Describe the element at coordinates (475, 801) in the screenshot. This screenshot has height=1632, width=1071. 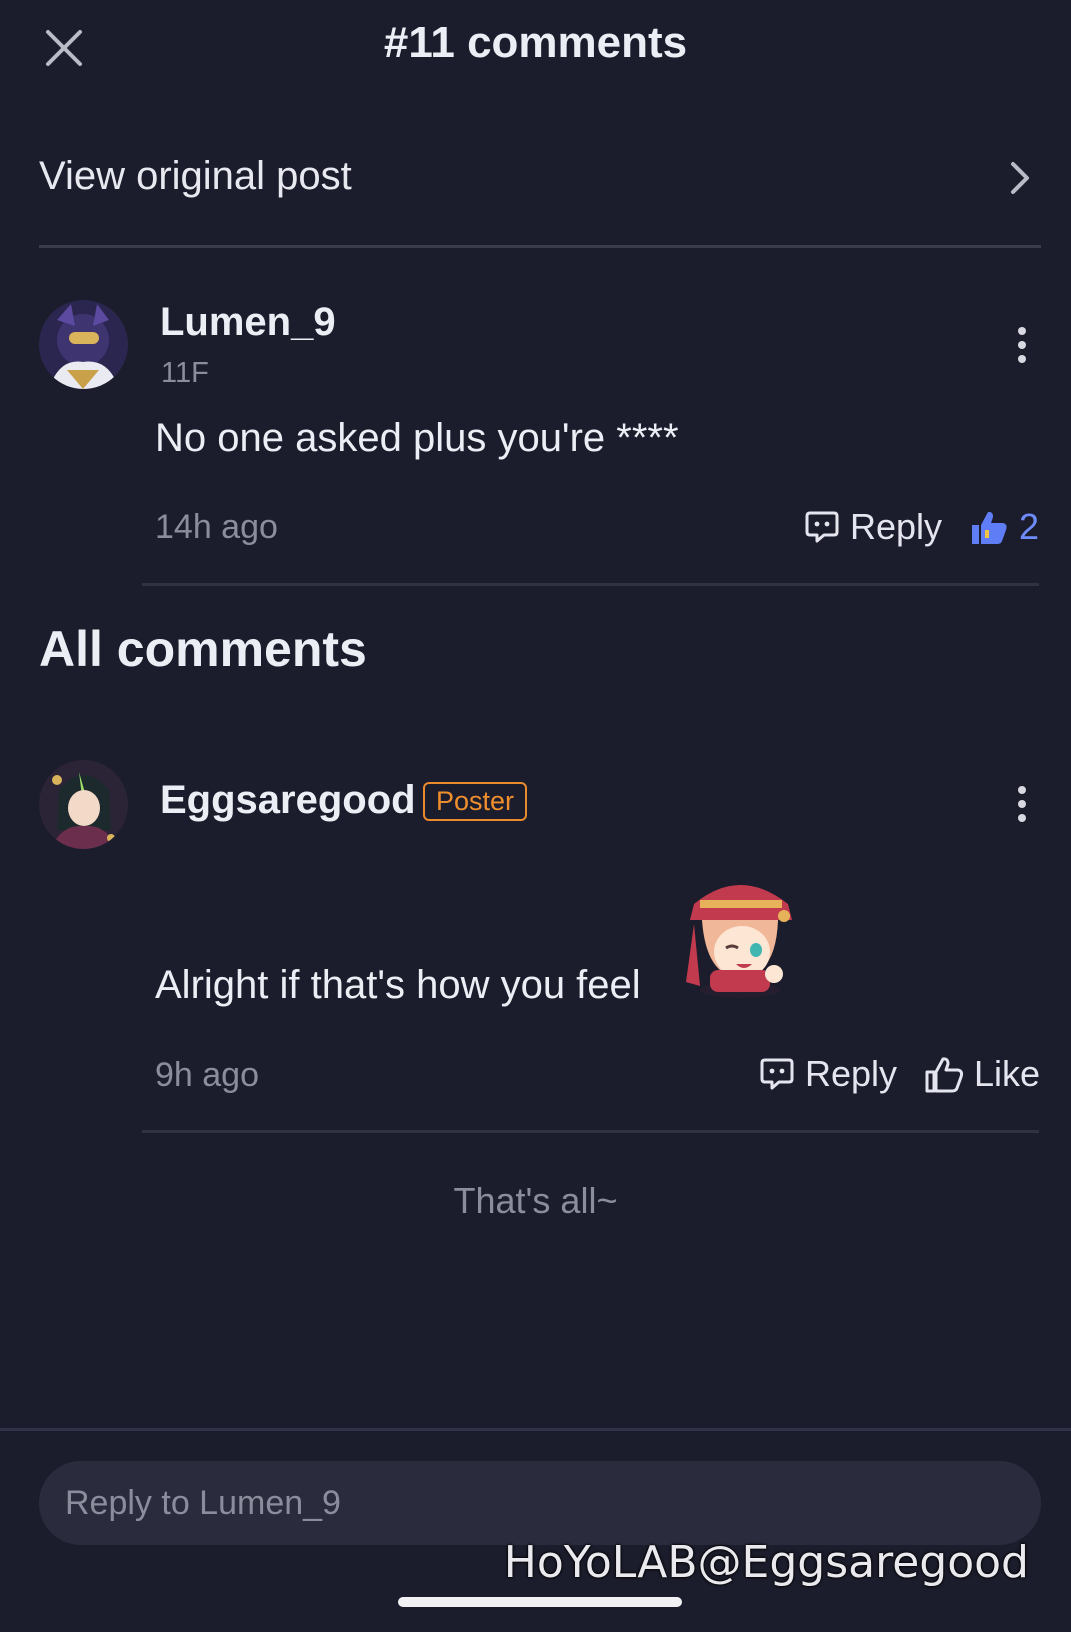
I see `poster-badge: Poster` at that location.